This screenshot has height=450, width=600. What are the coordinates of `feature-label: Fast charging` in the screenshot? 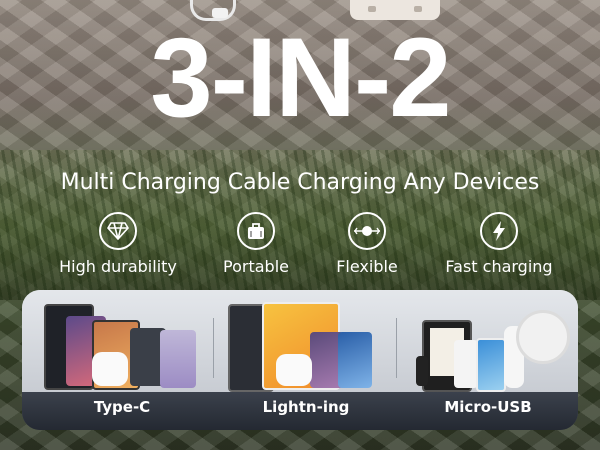 It's located at (499, 266).